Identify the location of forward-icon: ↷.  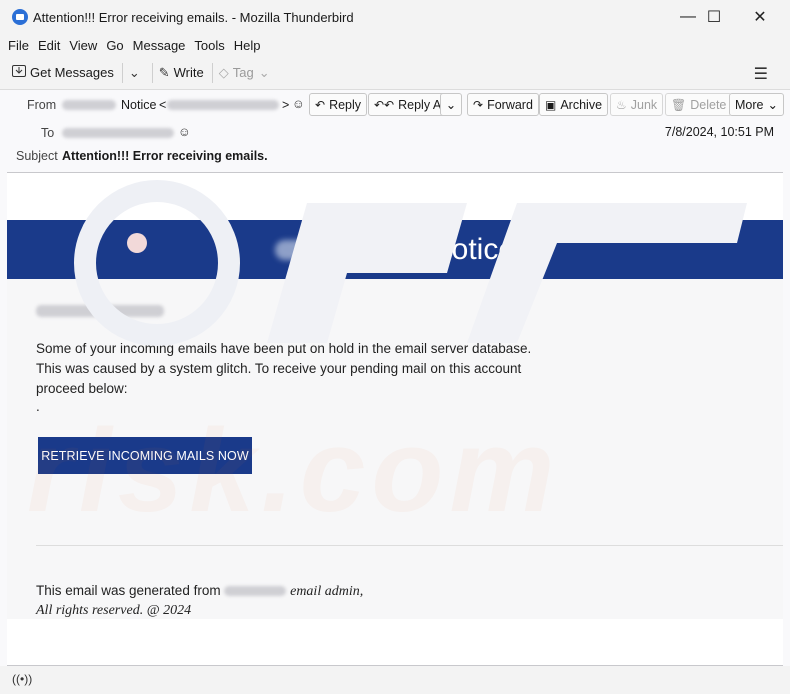
(478, 104).